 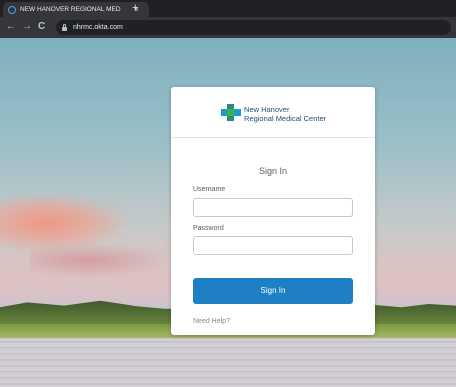 I want to click on org-header: New Hanover Regional Medical Center, so click(x=273, y=112).